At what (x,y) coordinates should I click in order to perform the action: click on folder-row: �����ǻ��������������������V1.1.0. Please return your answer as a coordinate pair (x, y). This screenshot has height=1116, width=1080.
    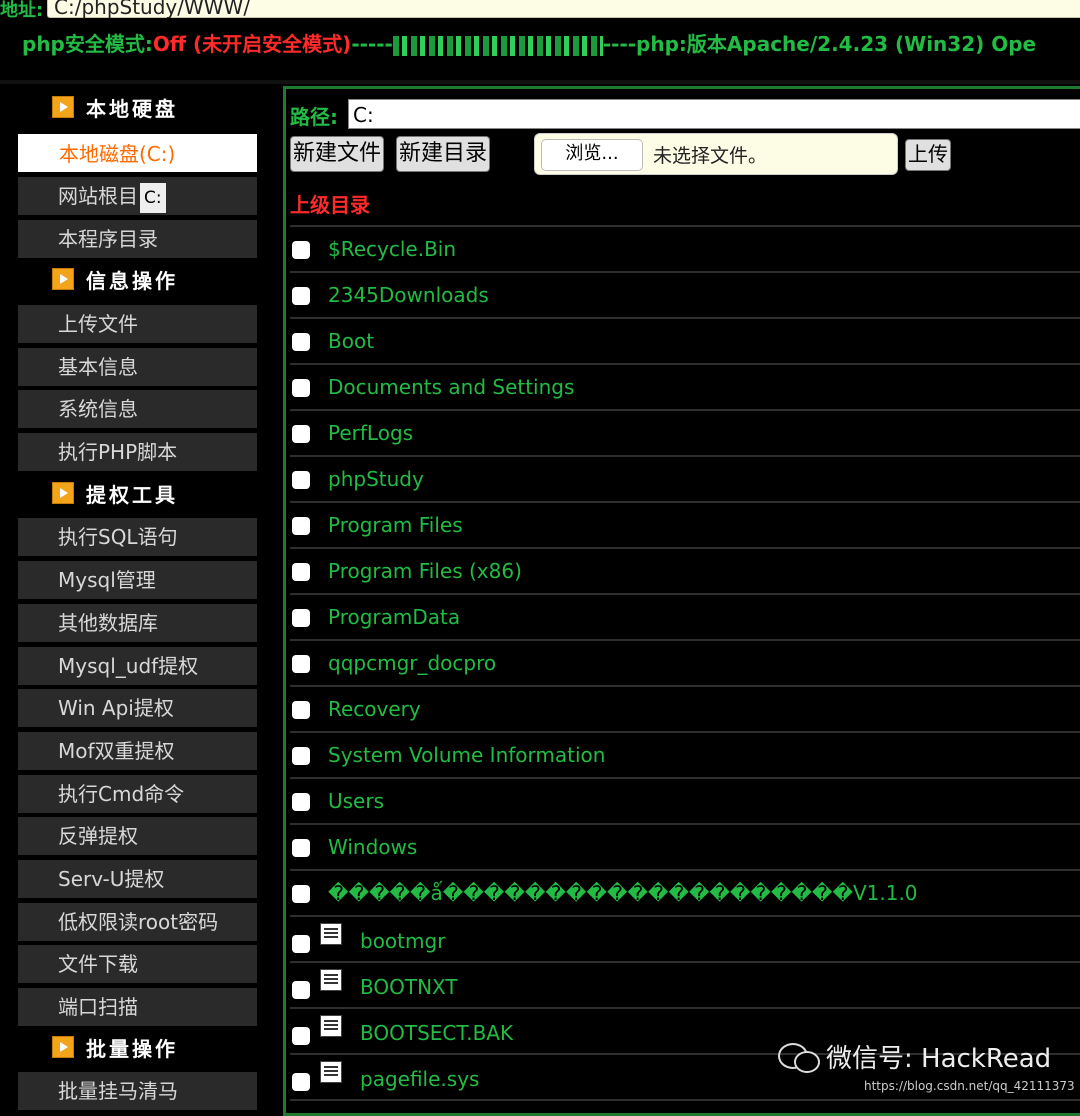
    Looking at the image, I should click on (685, 894).